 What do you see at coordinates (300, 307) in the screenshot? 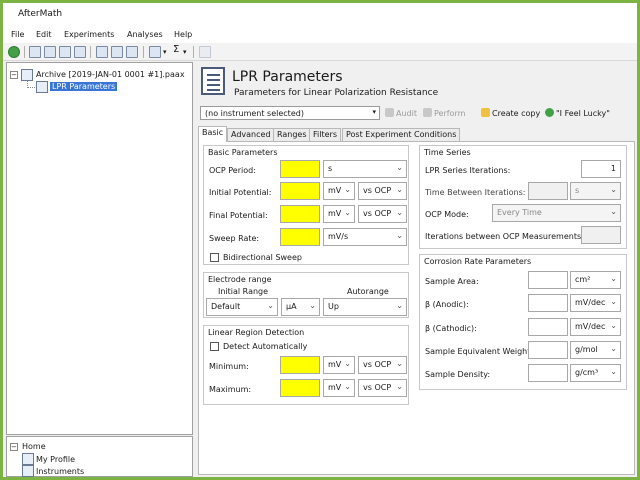
I see `range-unit-select: µA ⌄` at bounding box center [300, 307].